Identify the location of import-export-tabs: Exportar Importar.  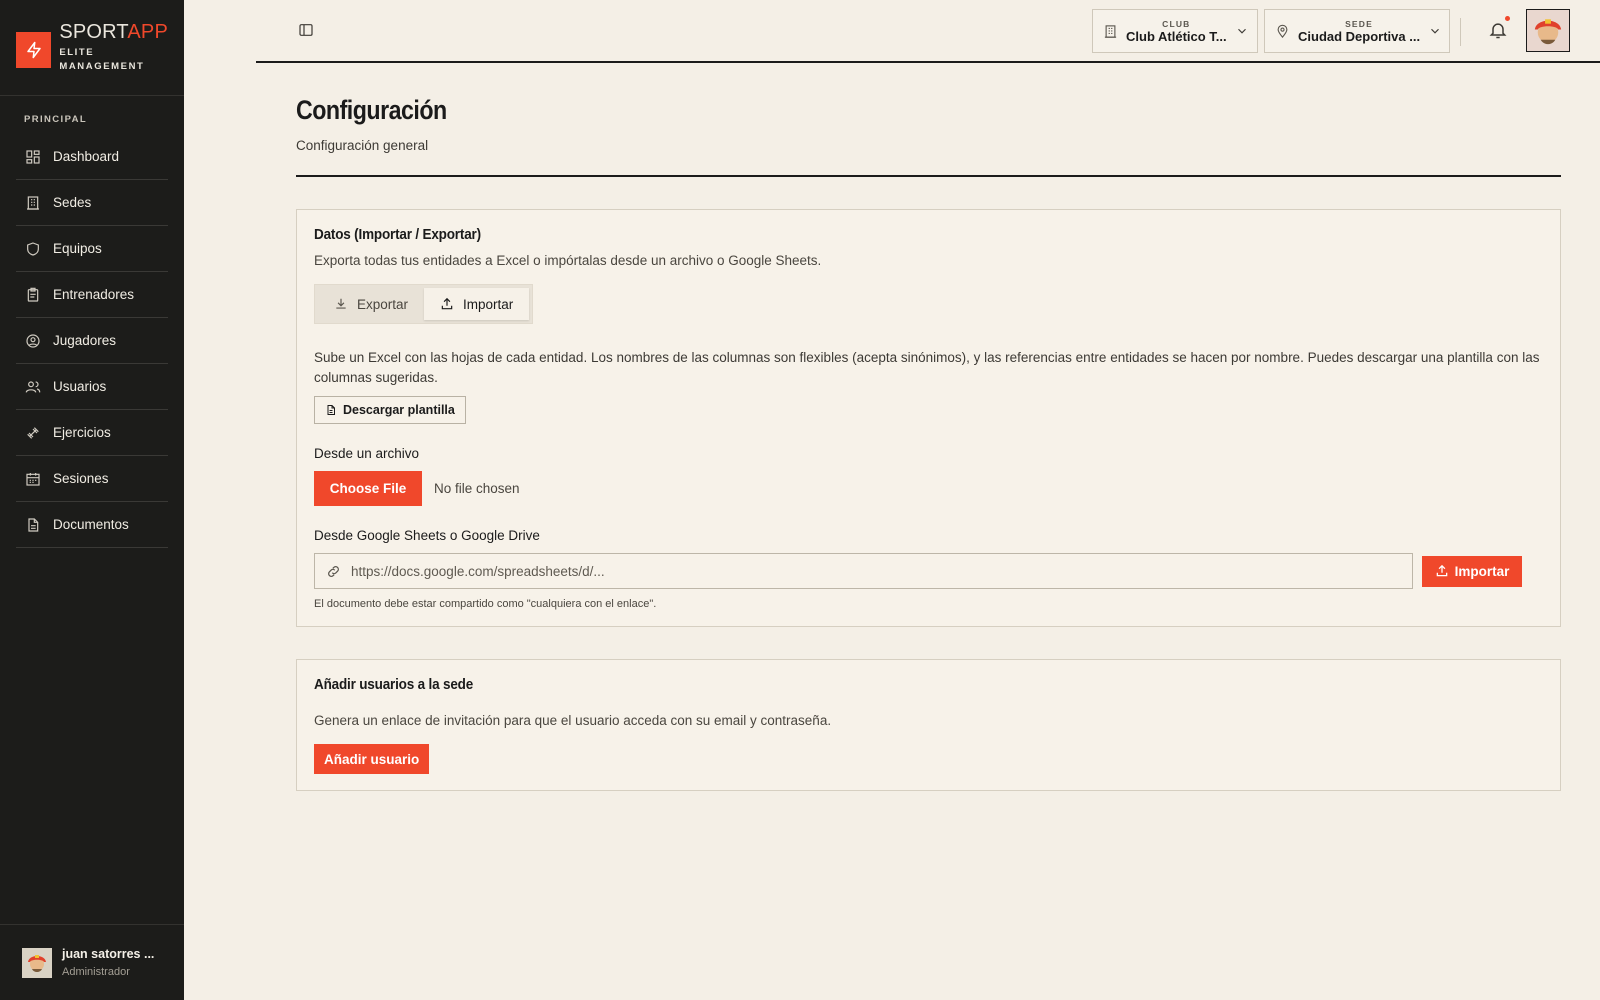
(424, 304).